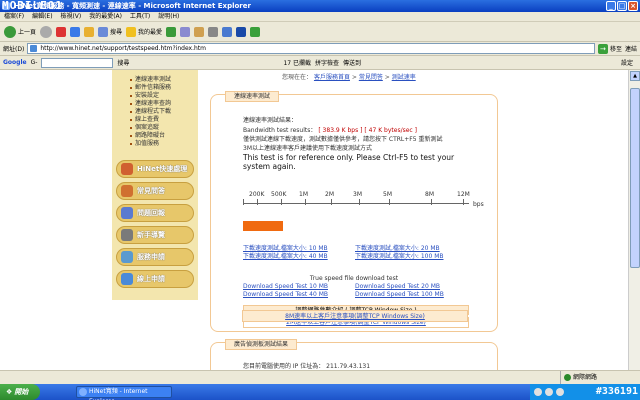 The image size is (640, 400). What do you see at coordinates (285, 249) in the screenshot?
I see `download-link: 下載速度測試,檔案大小: 10 MB` at bounding box center [285, 249].